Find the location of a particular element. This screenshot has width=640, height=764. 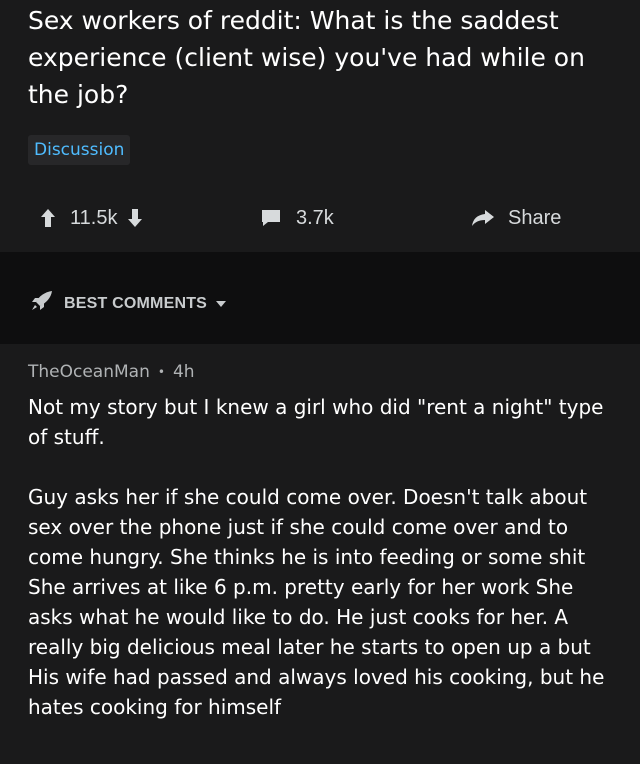

downvote-icon is located at coordinates (135, 218).